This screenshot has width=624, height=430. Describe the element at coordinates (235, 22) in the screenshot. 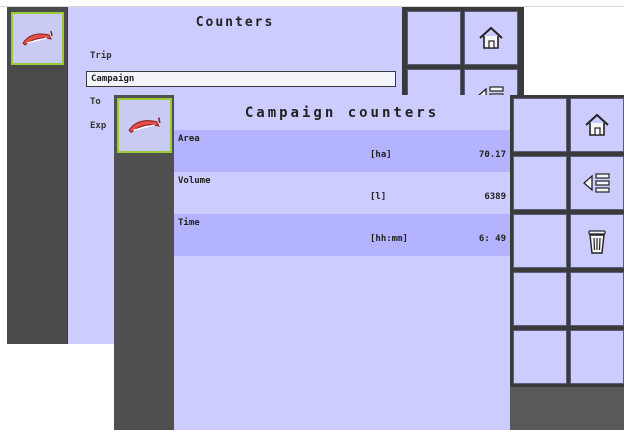

I see `page-title: Counters` at that location.